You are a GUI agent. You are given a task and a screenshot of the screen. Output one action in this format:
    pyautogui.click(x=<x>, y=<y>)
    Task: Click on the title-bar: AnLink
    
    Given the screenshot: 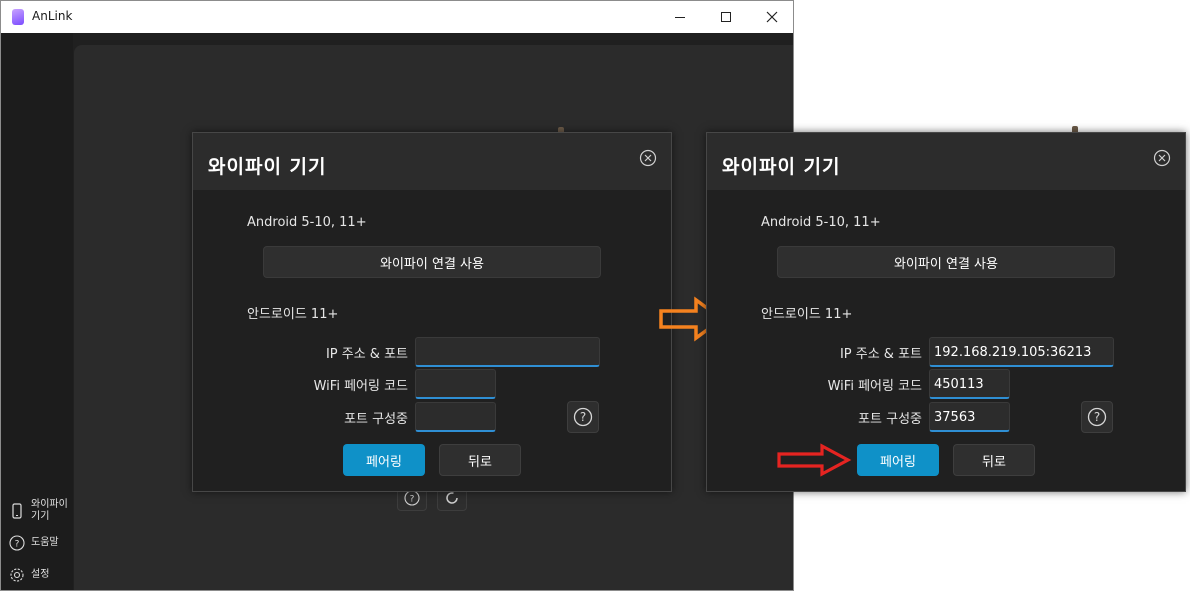 What is the action you would take?
    pyautogui.click(x=397, y=17)
    